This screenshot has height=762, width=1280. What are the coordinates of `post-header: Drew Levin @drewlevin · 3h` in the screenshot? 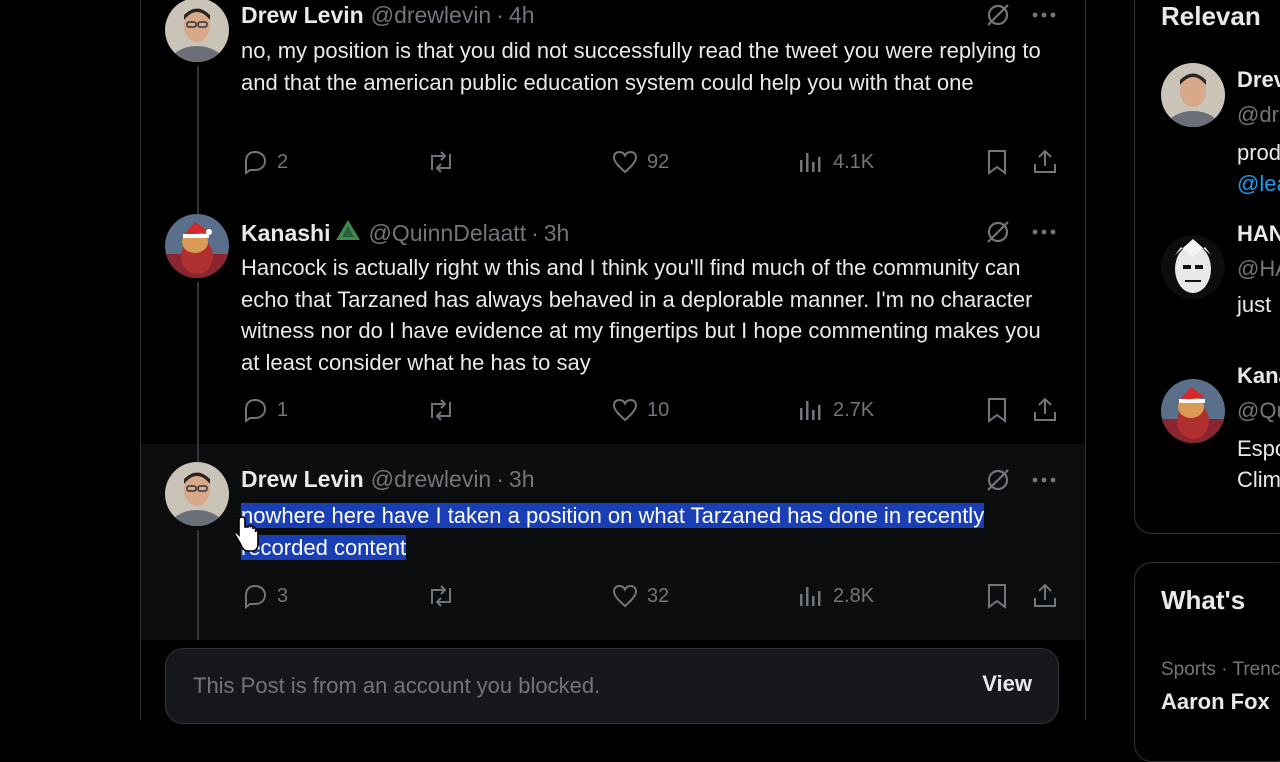 It's located at (388, 479).